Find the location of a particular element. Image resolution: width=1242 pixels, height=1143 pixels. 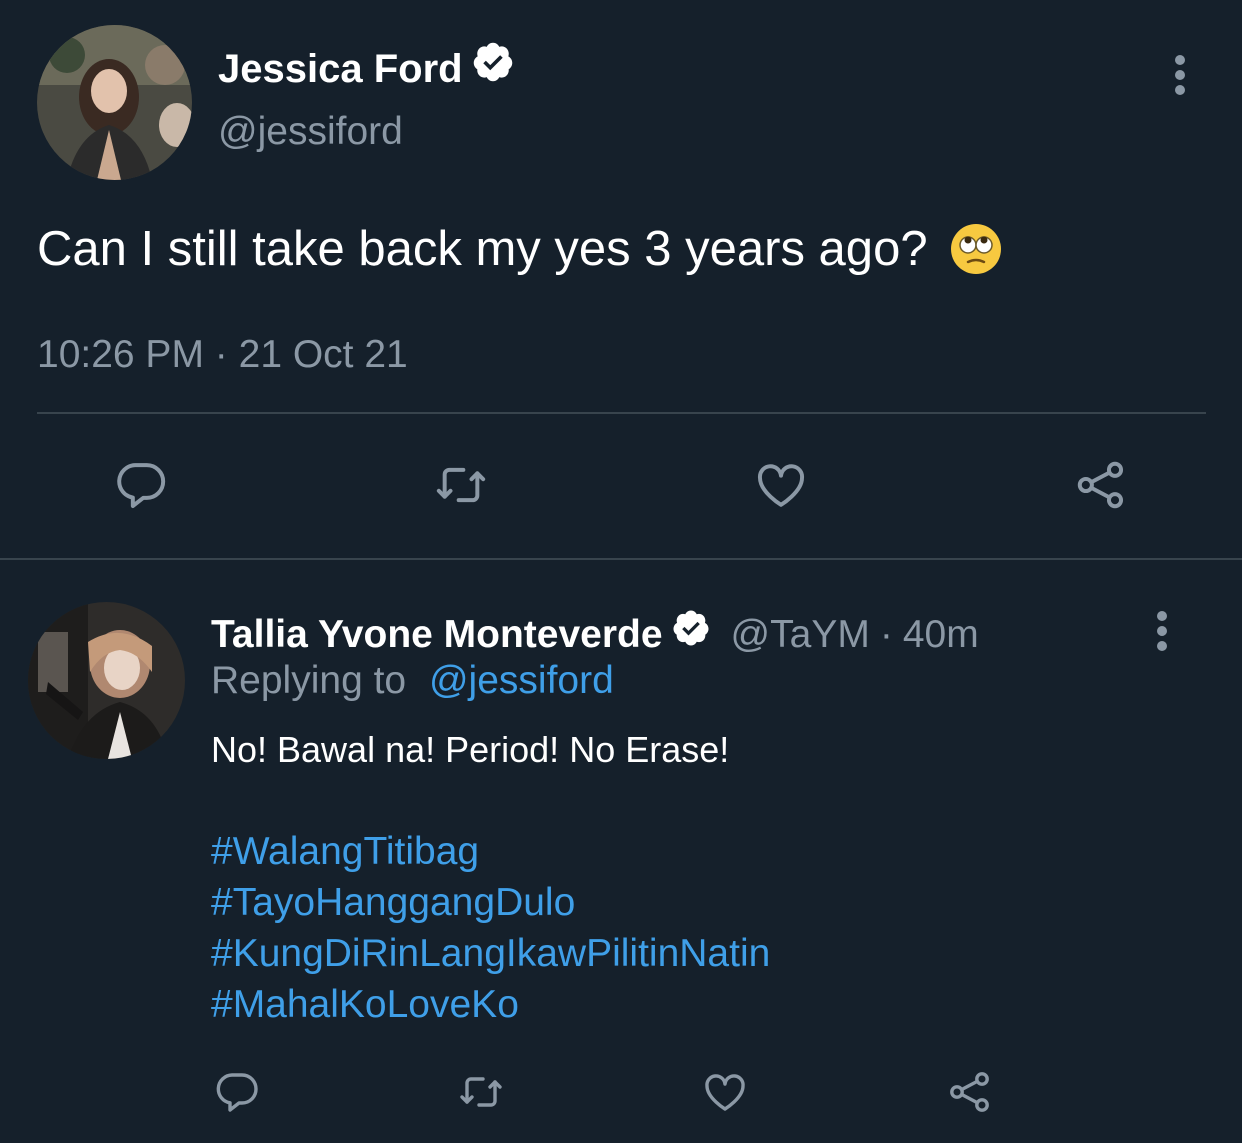

tweet-date: 21 Oct 21 is located at coordinates (323, 354).